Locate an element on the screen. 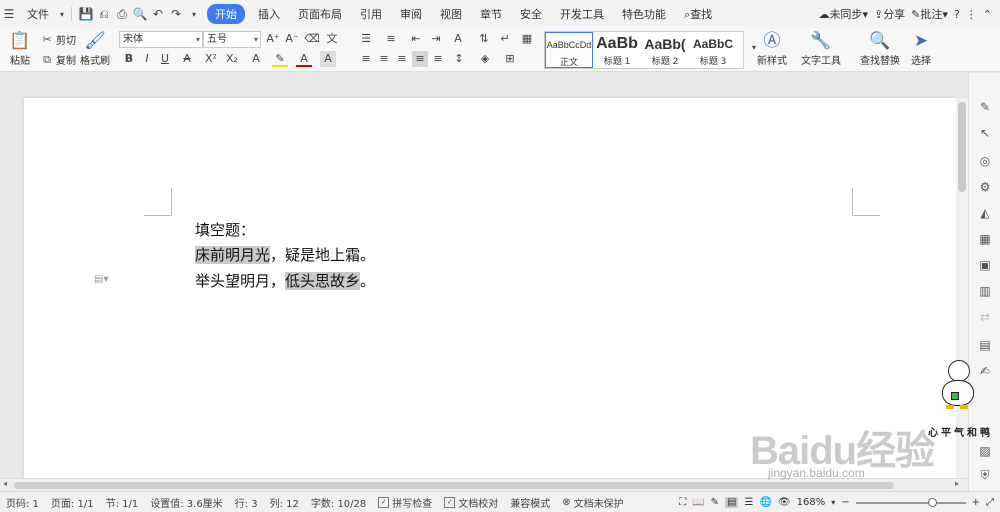 The height and width of the screenshot is (512, 1000). fullscreen-icon: ⛶ is located at coordinates (682, 502).